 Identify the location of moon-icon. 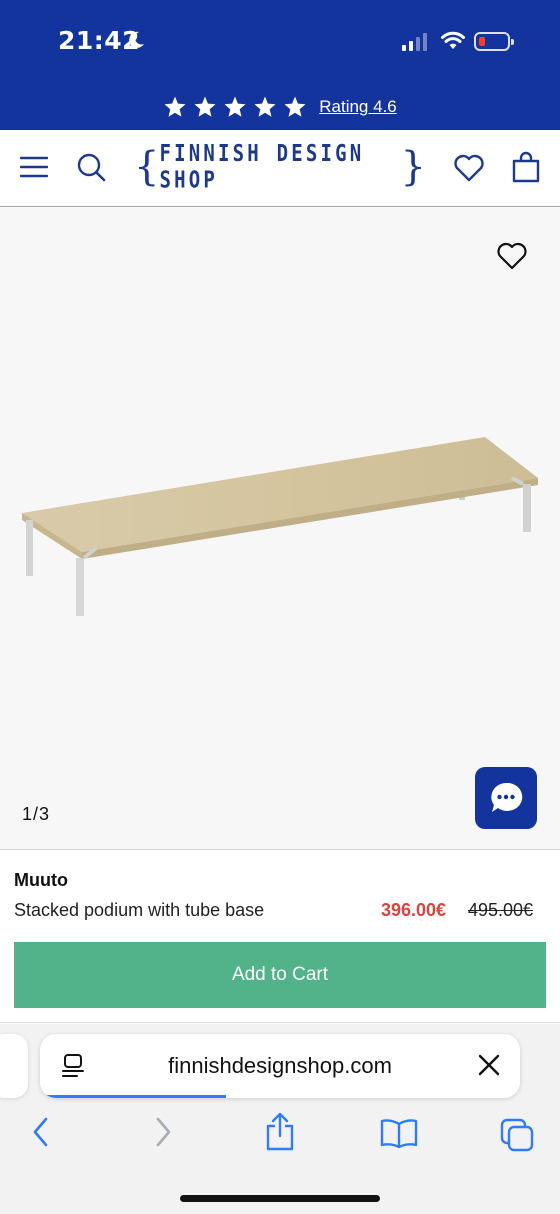
(136, 39).